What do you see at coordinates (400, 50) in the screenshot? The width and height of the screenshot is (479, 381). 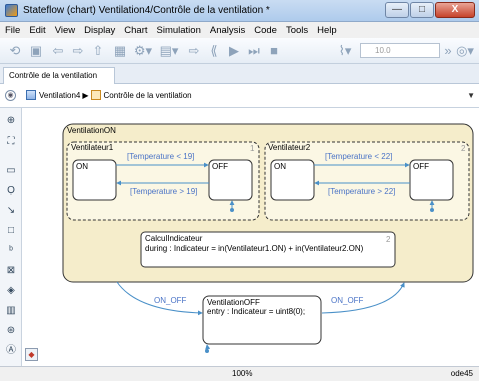 I see `stop-time-field: 10.0` at bounding box center [400, 50].